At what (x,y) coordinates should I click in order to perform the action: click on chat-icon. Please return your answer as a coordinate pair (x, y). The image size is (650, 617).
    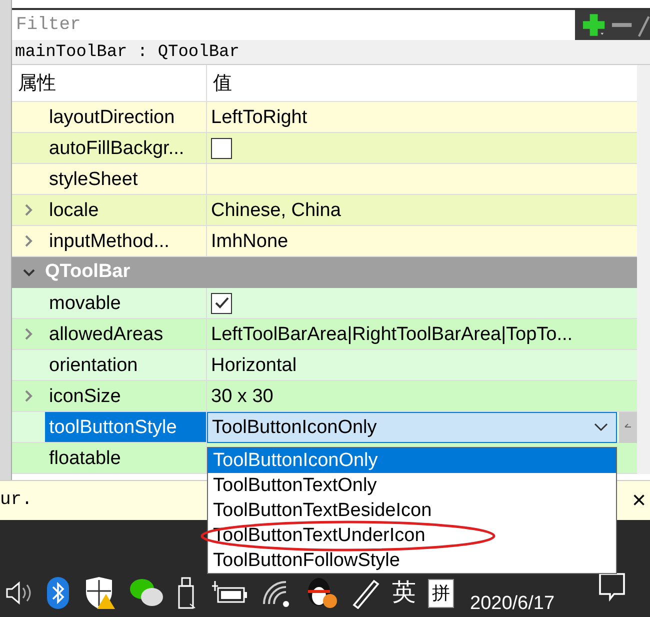
    Looking at the image, I should click on (146, 593).